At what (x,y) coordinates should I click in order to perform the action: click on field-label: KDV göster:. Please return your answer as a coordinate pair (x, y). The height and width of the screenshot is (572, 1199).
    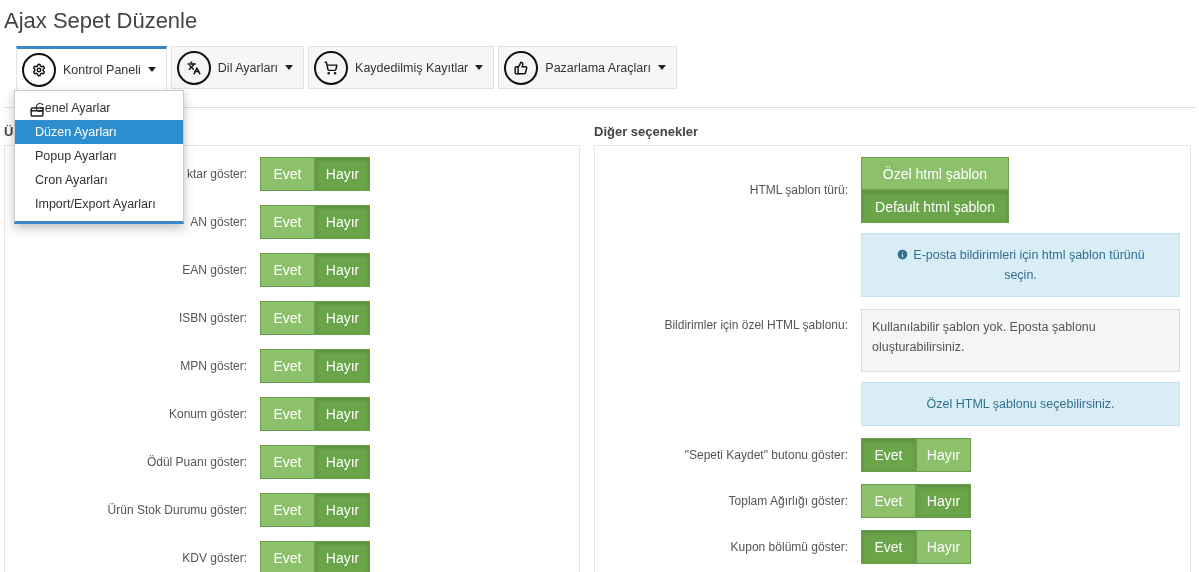
    Looking at the image, I should click on (214, 558).